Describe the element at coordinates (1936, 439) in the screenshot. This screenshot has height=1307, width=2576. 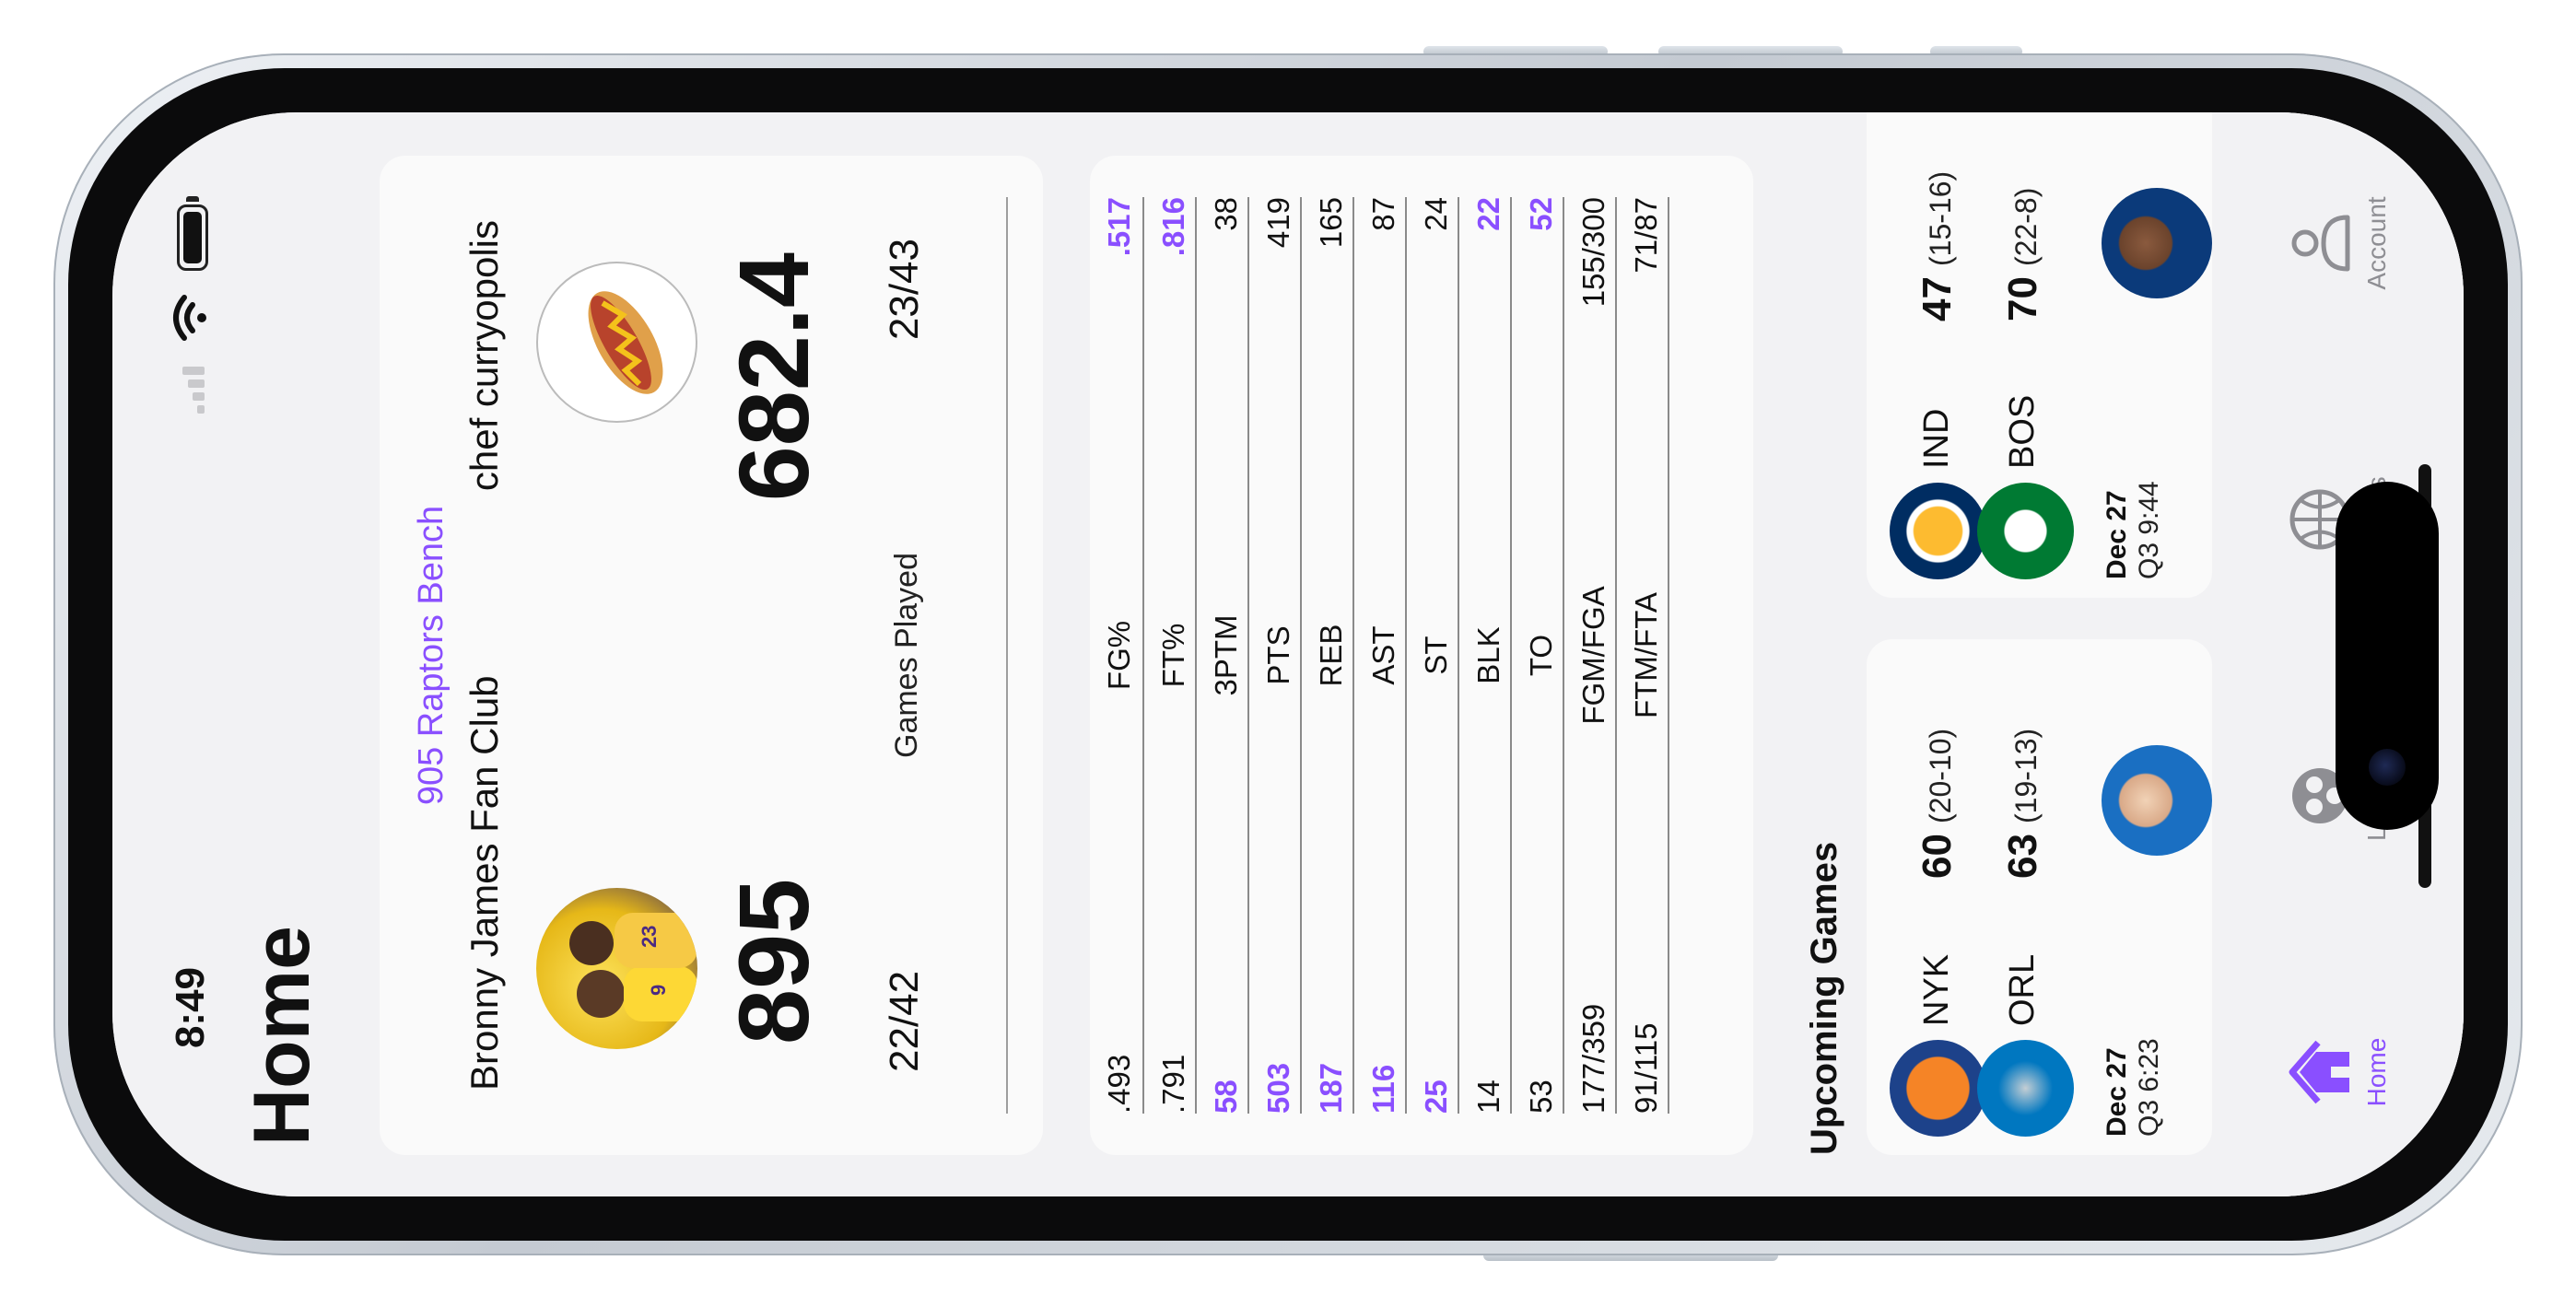
I see `team1-abbr: IND` at that location.